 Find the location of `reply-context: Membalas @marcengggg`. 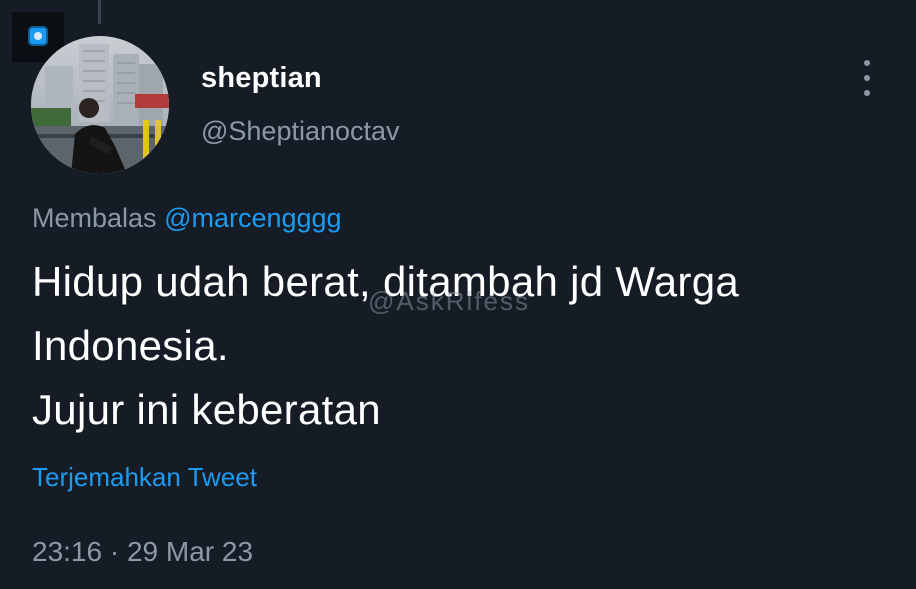

reply-context: Membalas @marcengggg is located at coordinates (187, 218).